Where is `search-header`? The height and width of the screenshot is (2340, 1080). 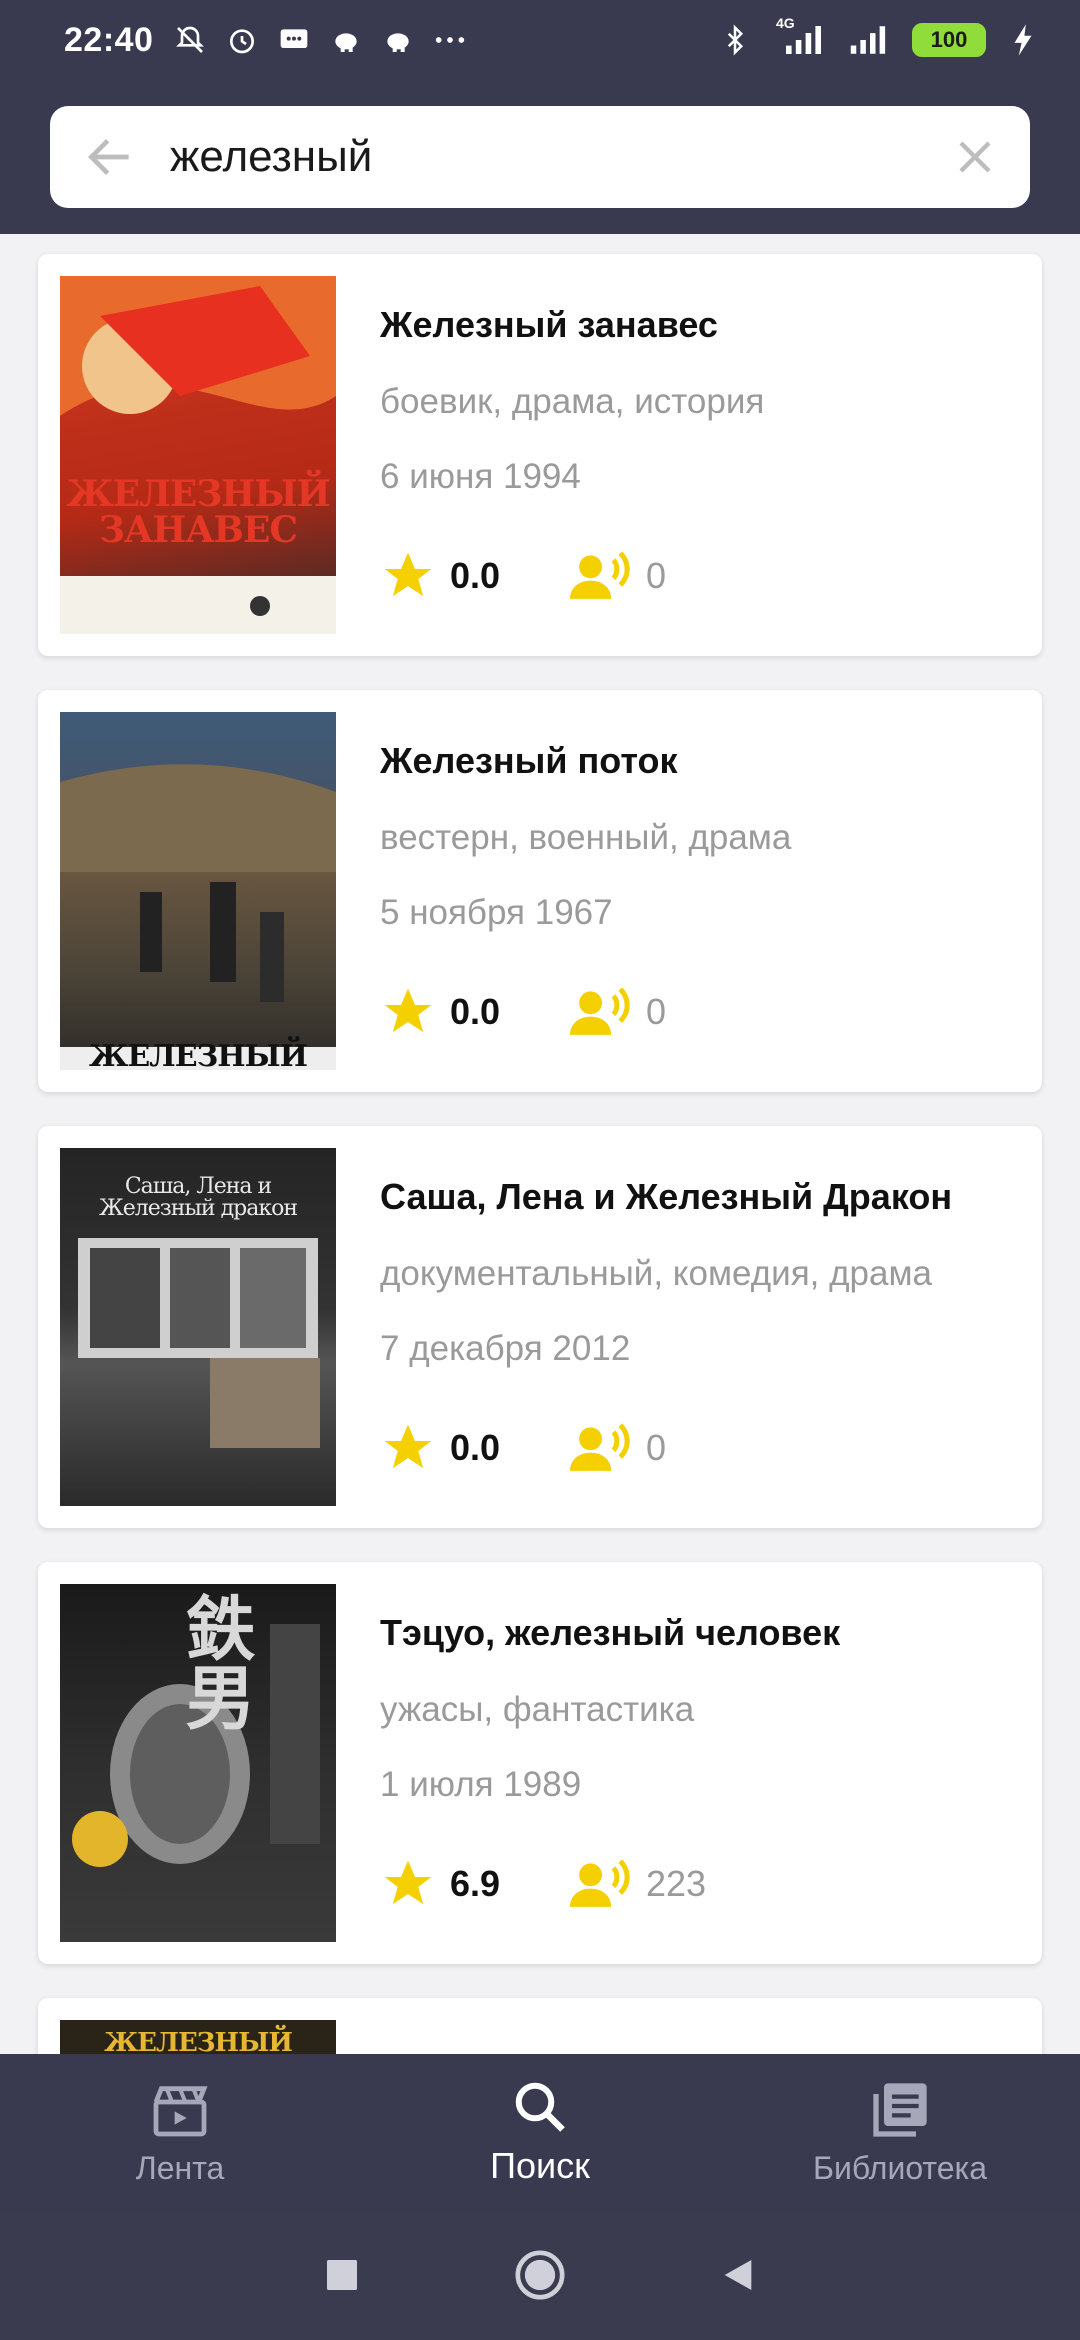
search-header is located at coordinates (540, 157).